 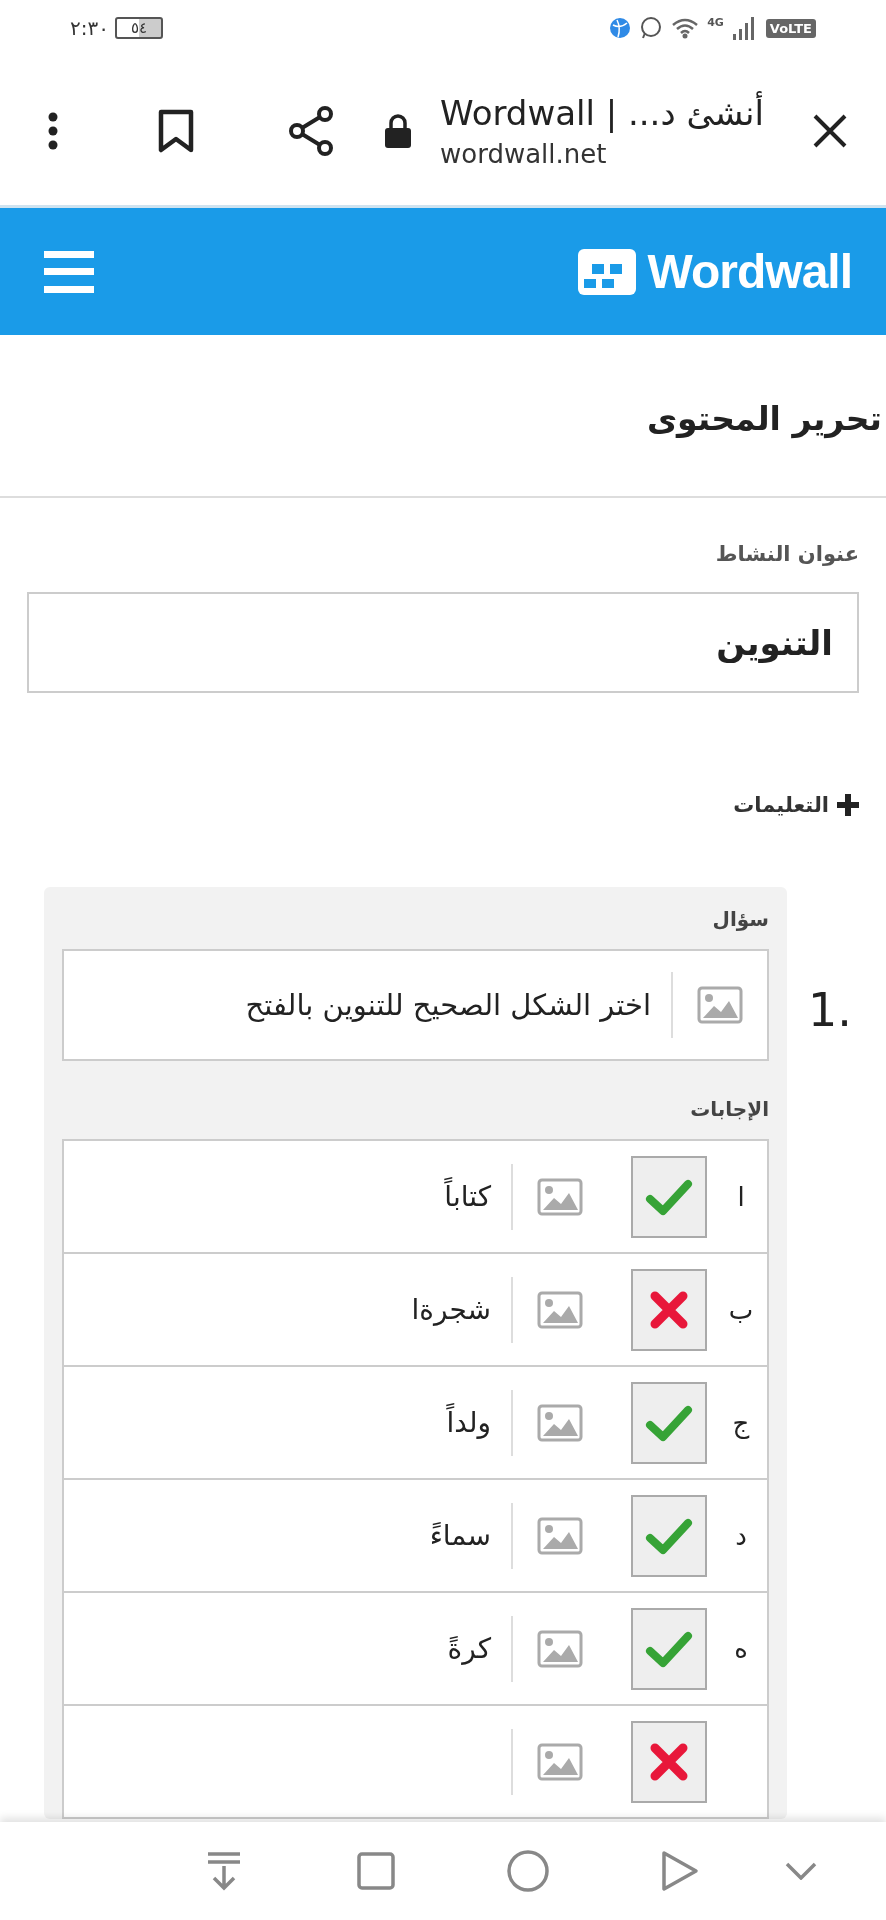 What do you see at coordinates (830, 1010) in the screenshot?
I see `question-number: 1.` at bounding box center [830, 1010].